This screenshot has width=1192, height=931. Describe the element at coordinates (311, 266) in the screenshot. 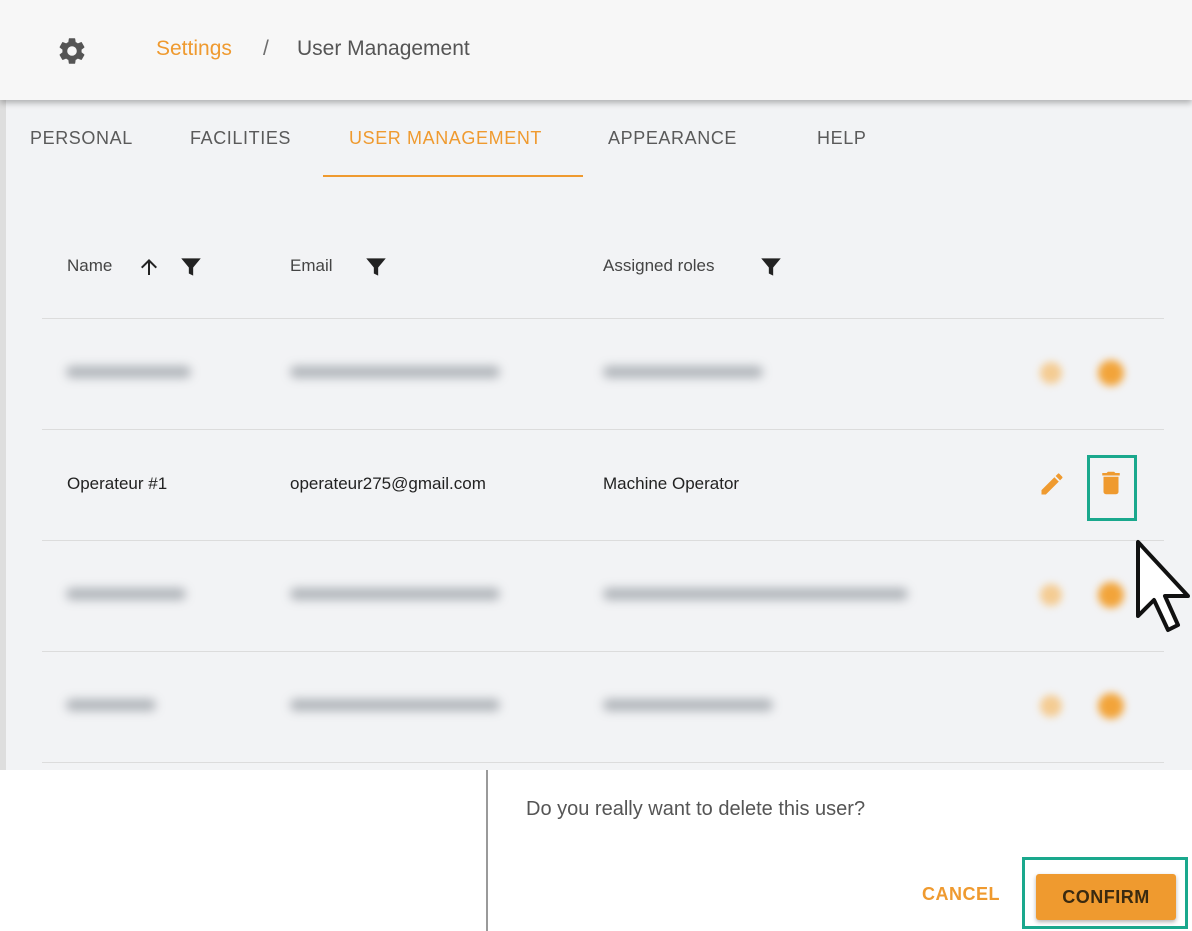

I see `column-header-email: Email` at that location.